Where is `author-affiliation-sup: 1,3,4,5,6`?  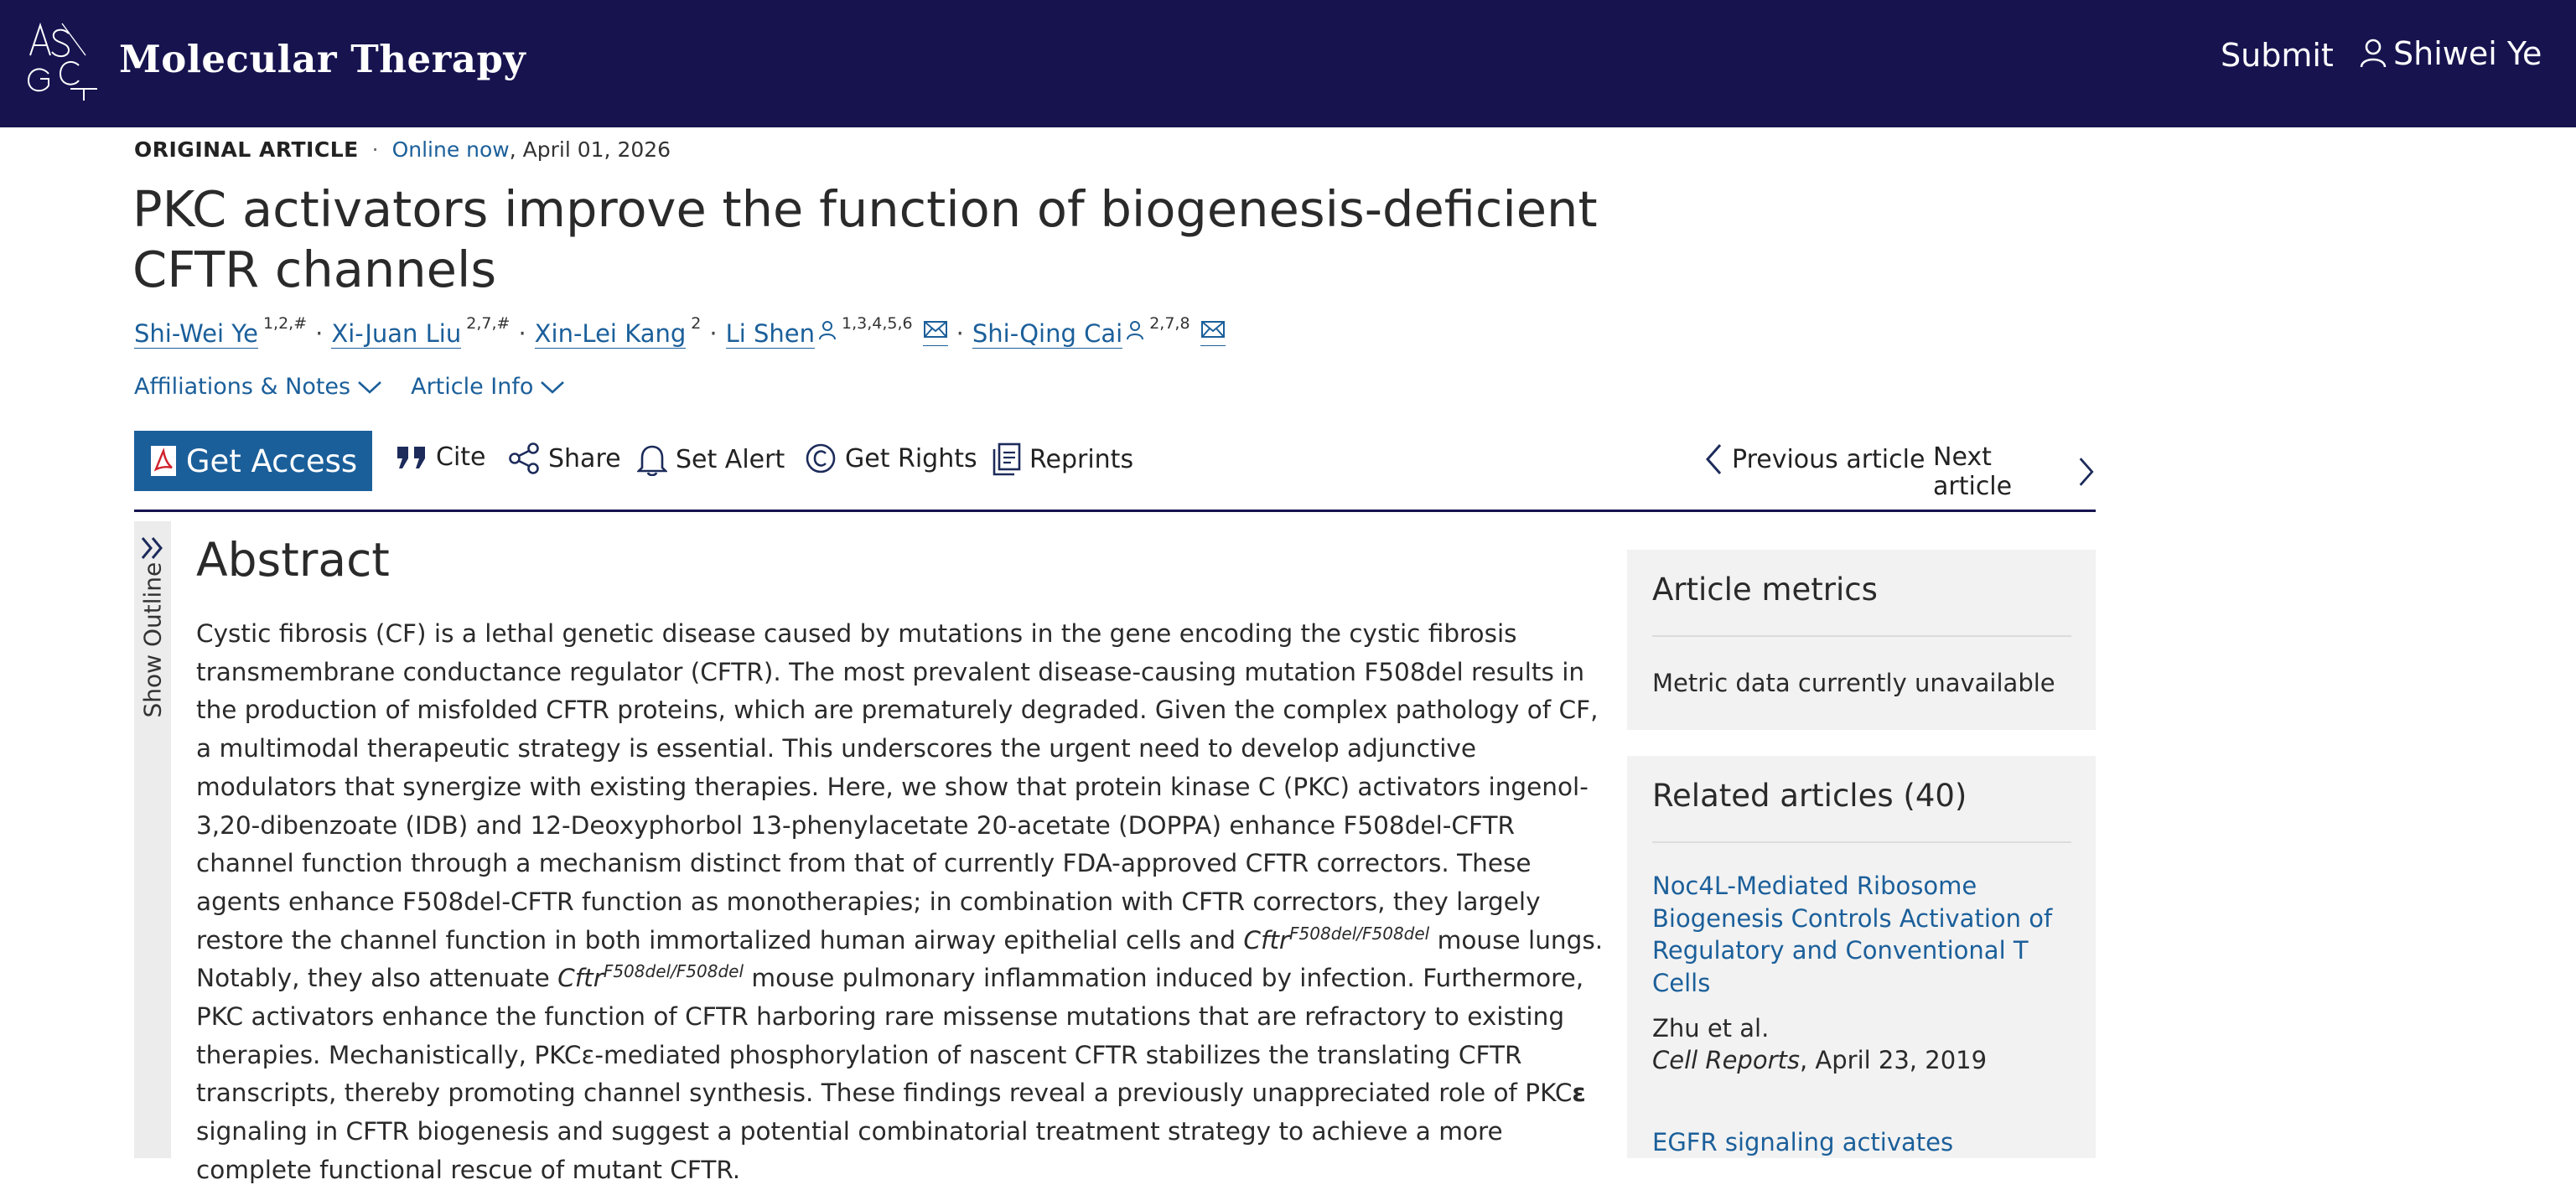
author-affiliation-sup: 1,3,4,5,6 is located at coordinates (877, 323).